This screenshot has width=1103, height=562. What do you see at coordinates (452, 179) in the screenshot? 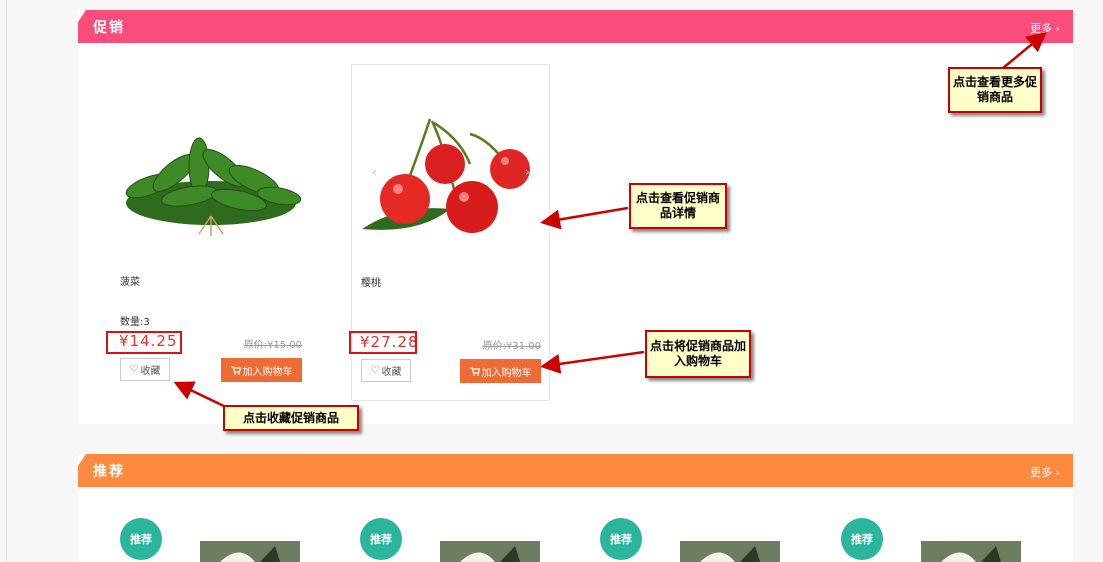
I see `product-image-cherry` at bounding box center [452, 179].